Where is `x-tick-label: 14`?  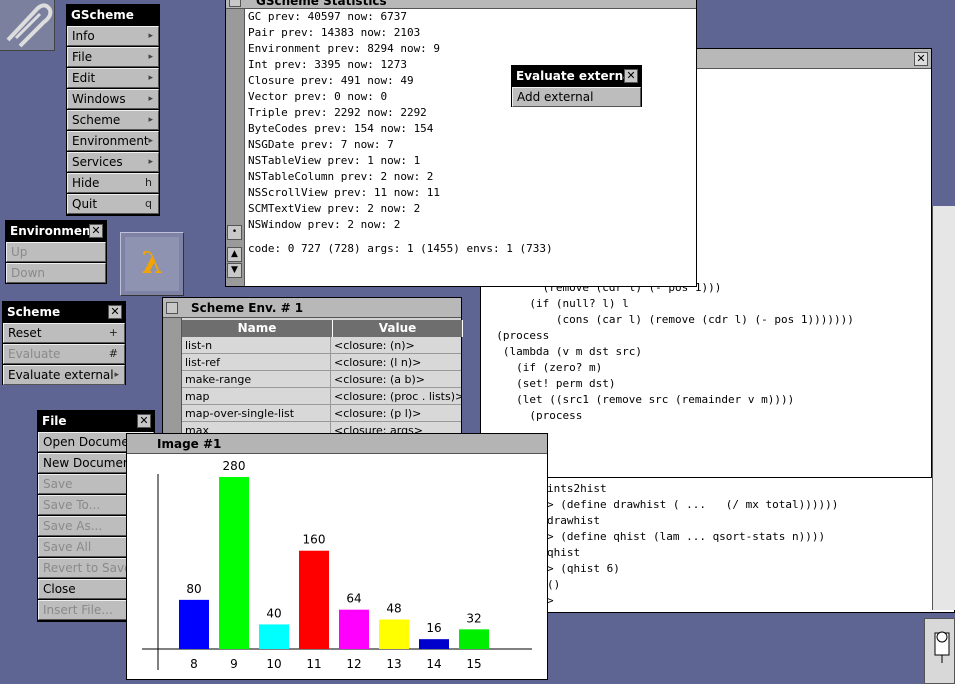 x-tick-label: 14 is located at coordinates (433, 664).